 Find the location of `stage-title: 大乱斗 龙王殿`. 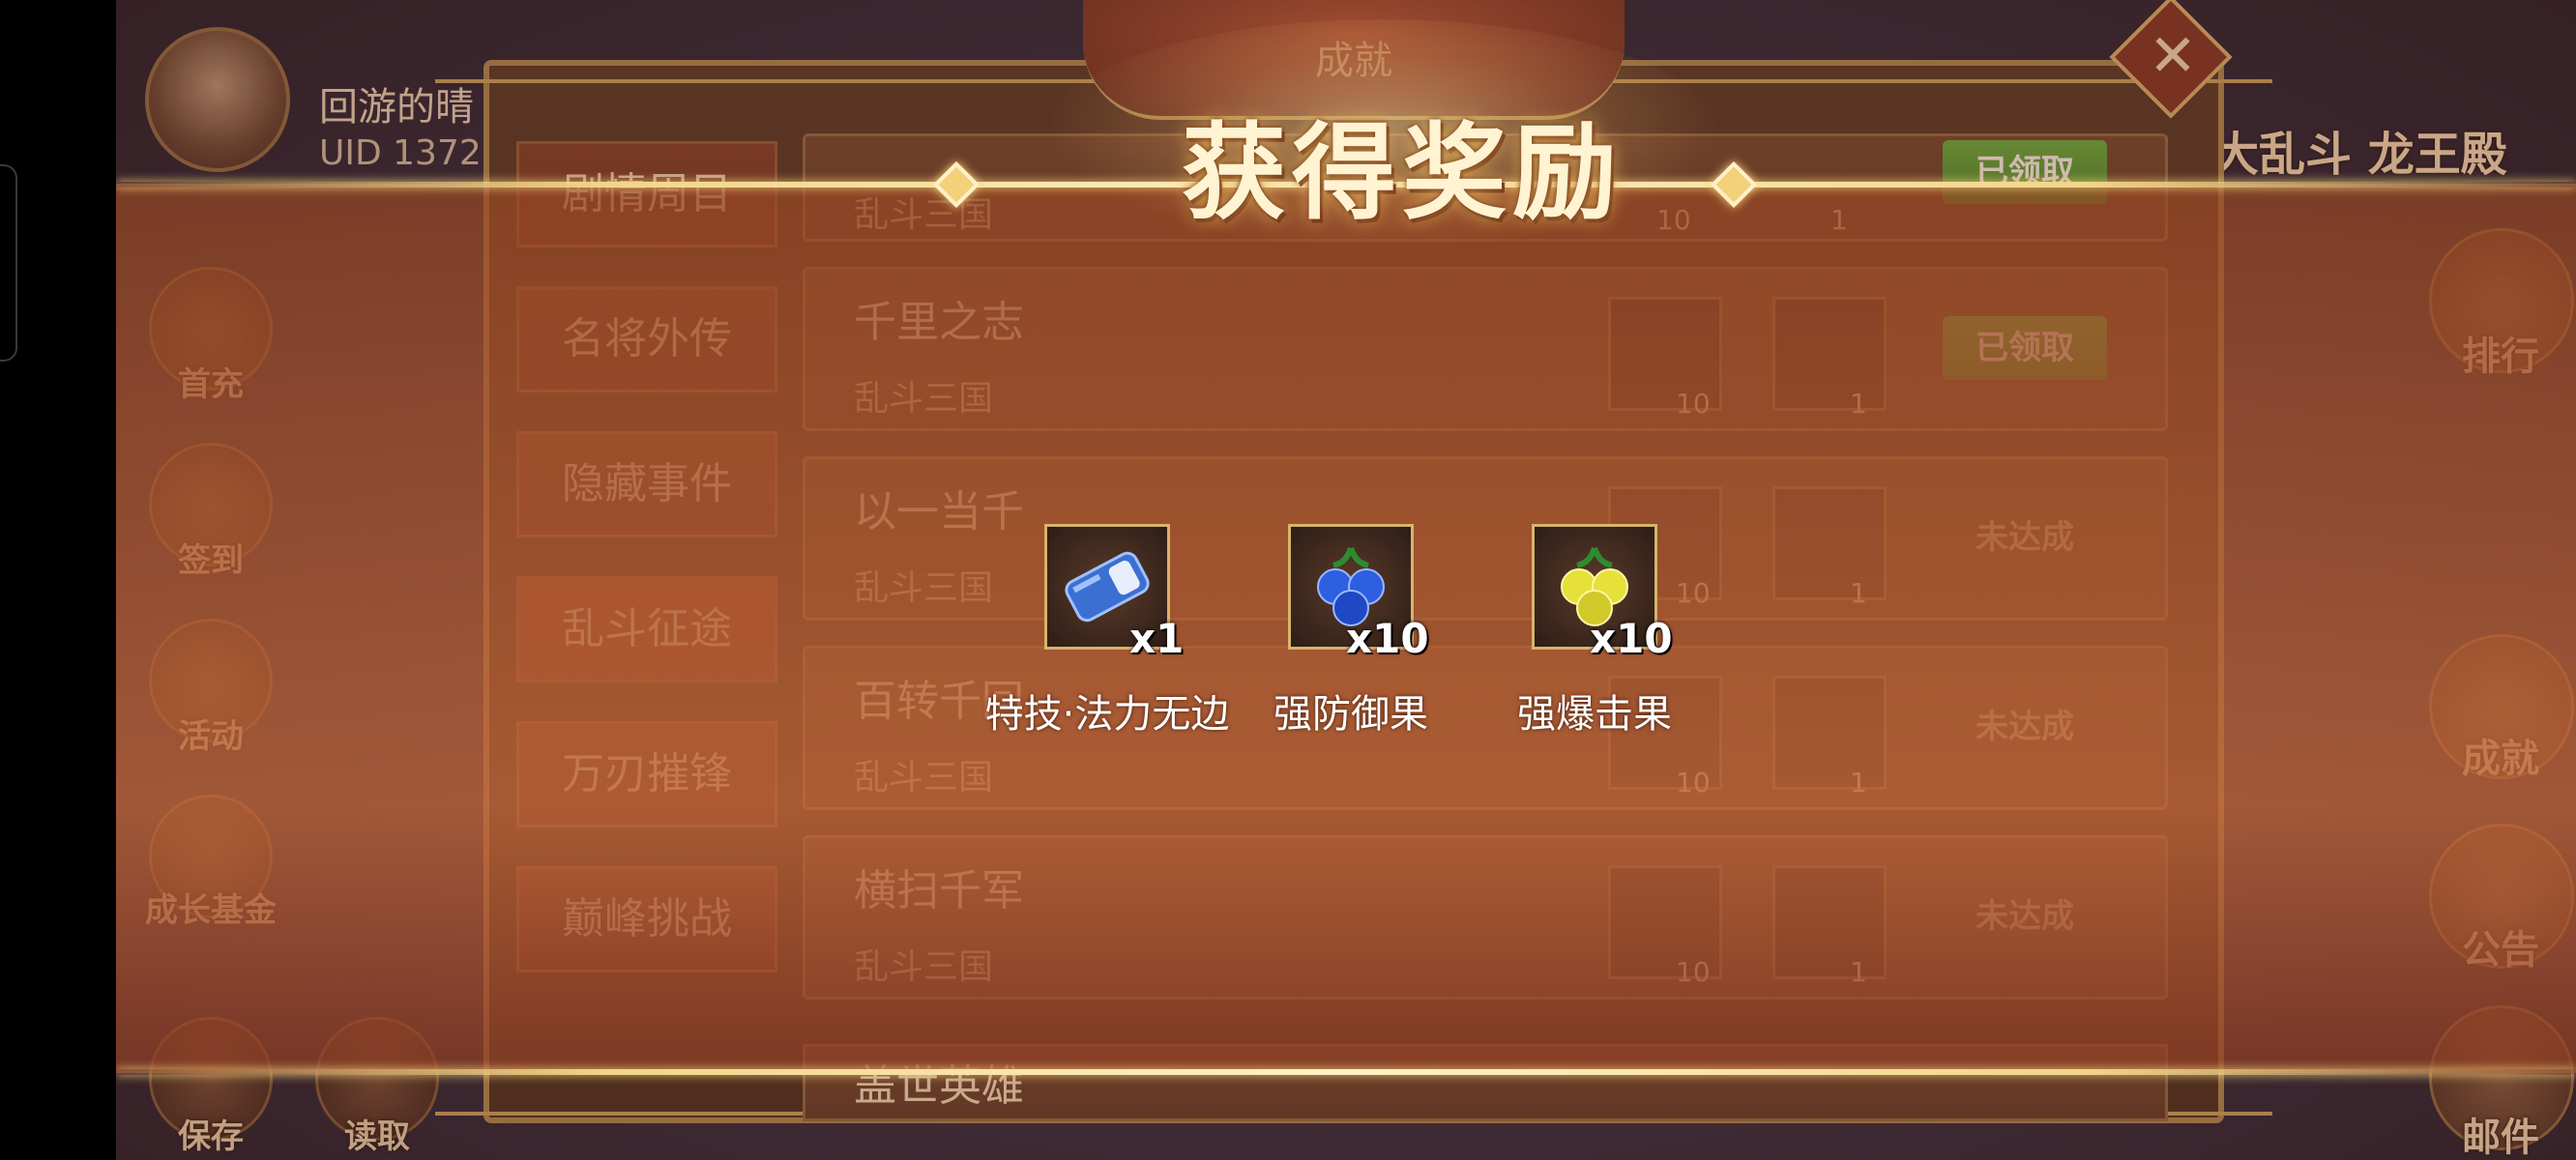

stage-title: 大乱斗 龙王殿 is located at coordinates (2359, 155).